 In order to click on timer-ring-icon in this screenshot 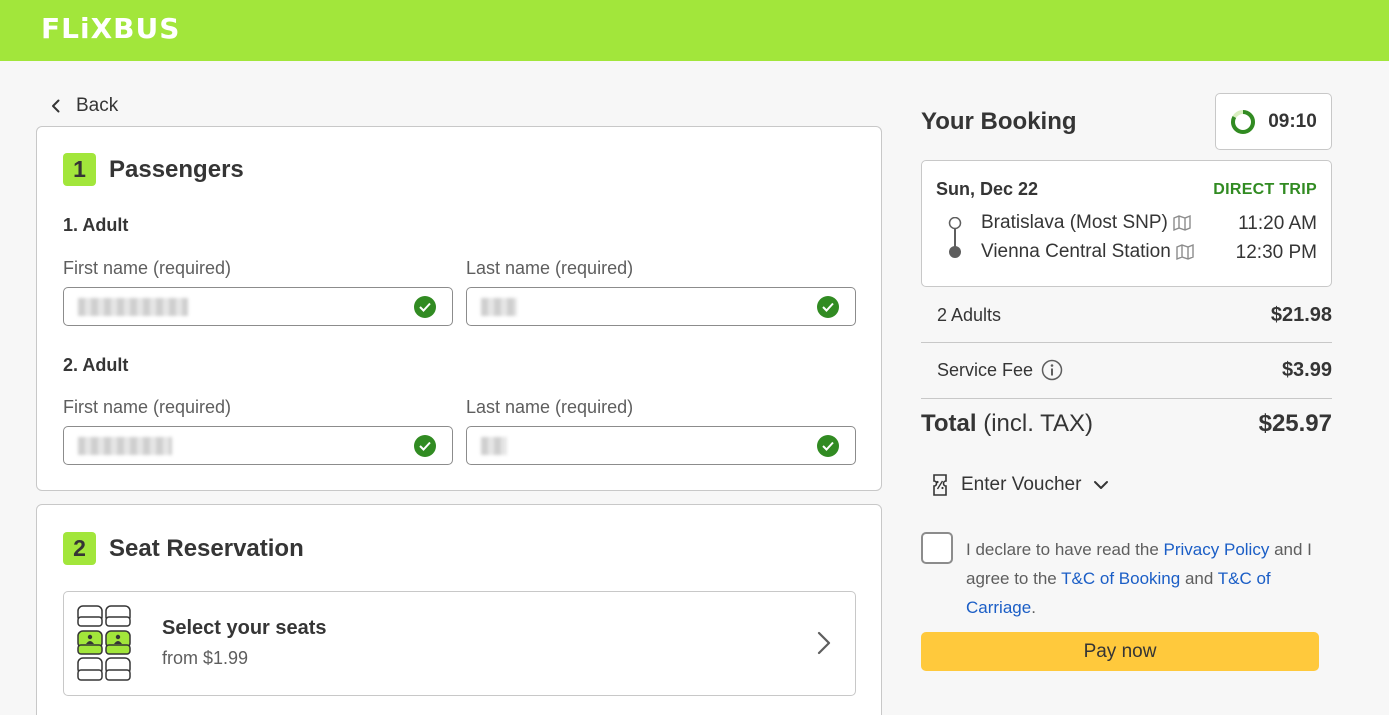, I will do `click(1243, 121)`.